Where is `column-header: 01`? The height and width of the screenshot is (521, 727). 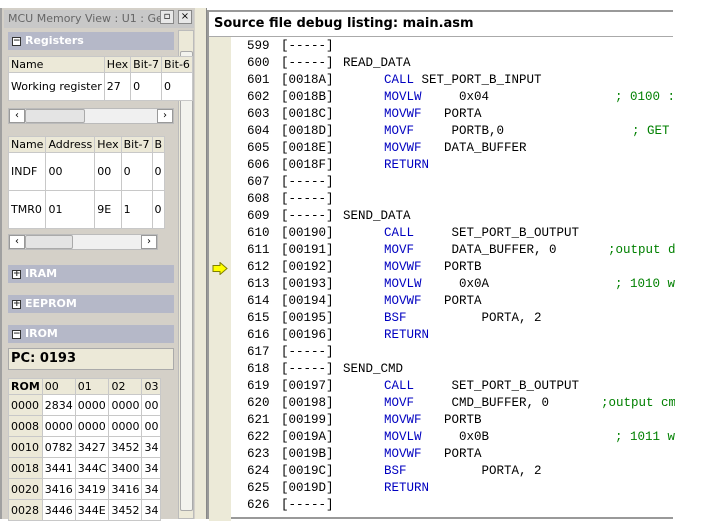
column-header: 01 is located at coordinates (92, 386).